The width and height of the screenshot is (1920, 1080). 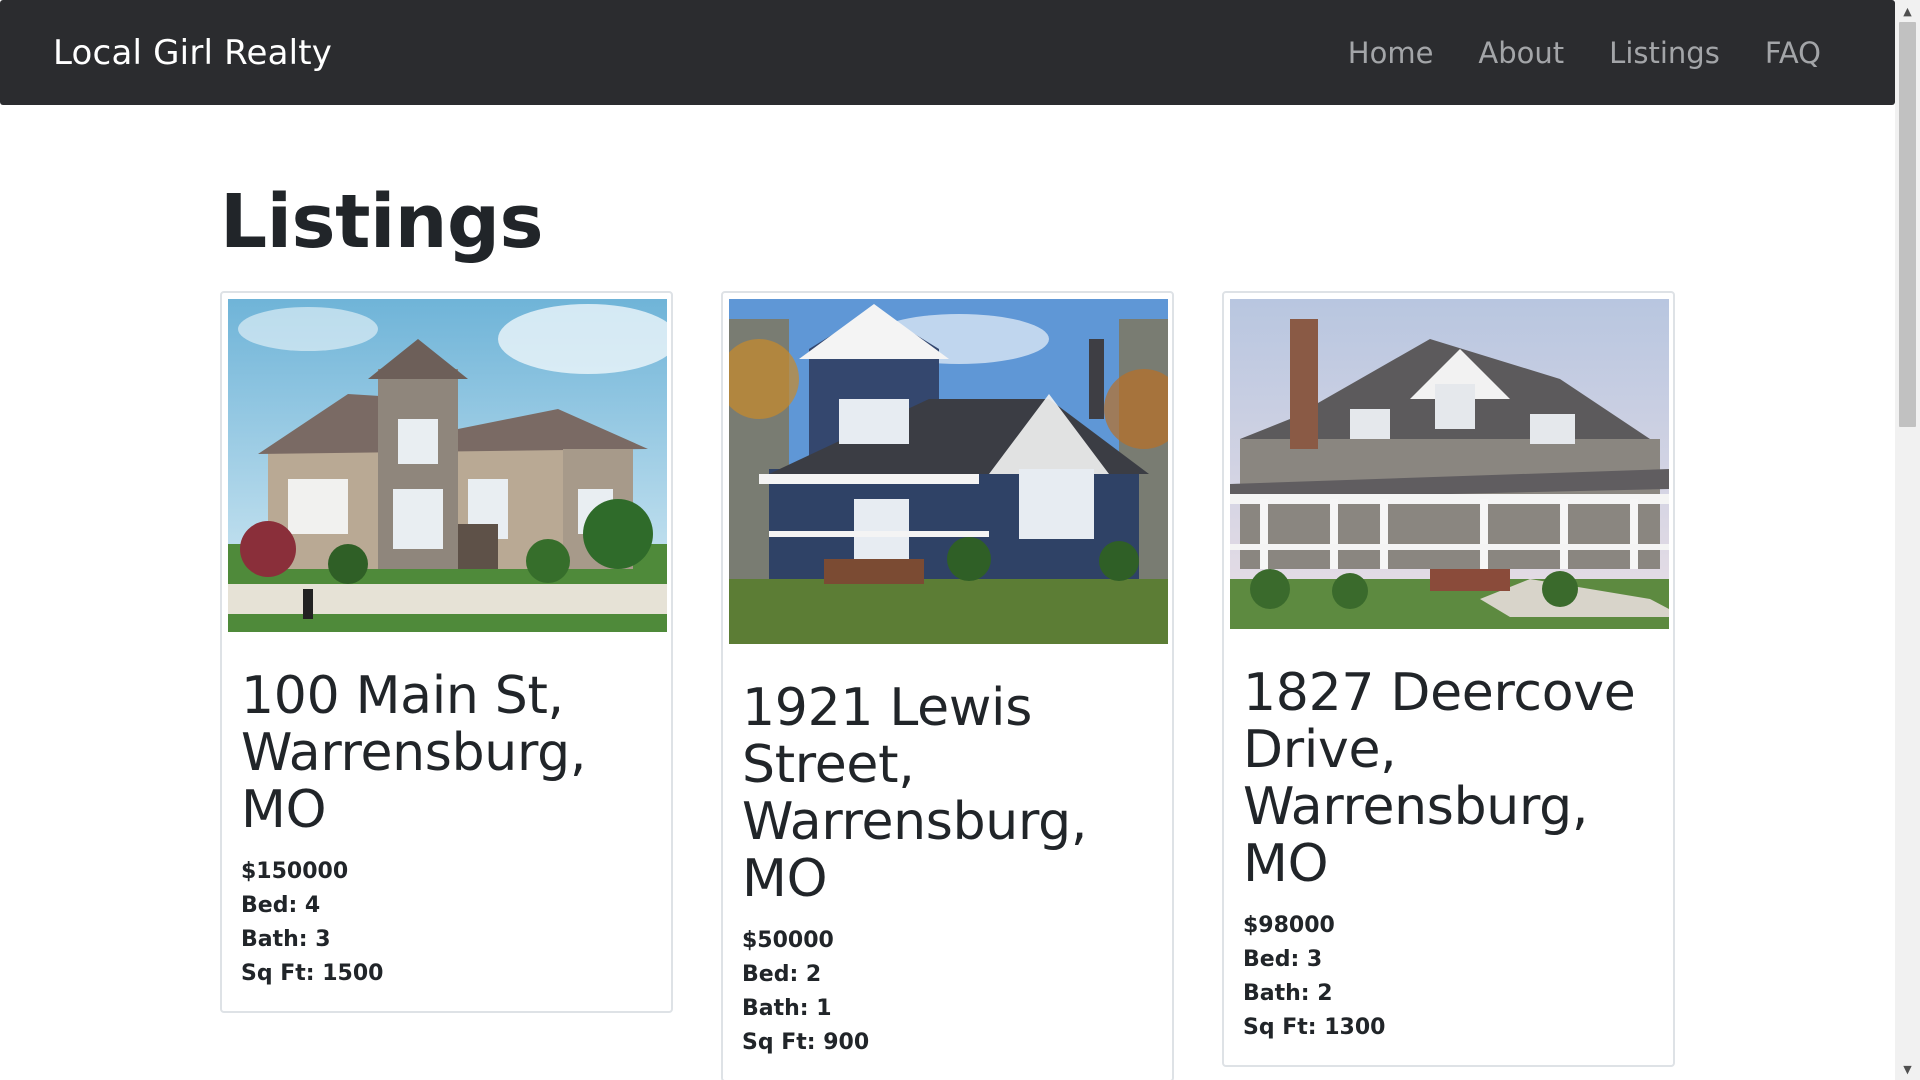 I want to click on nav-link-listings: Listings, so click(x=1664, y=53).